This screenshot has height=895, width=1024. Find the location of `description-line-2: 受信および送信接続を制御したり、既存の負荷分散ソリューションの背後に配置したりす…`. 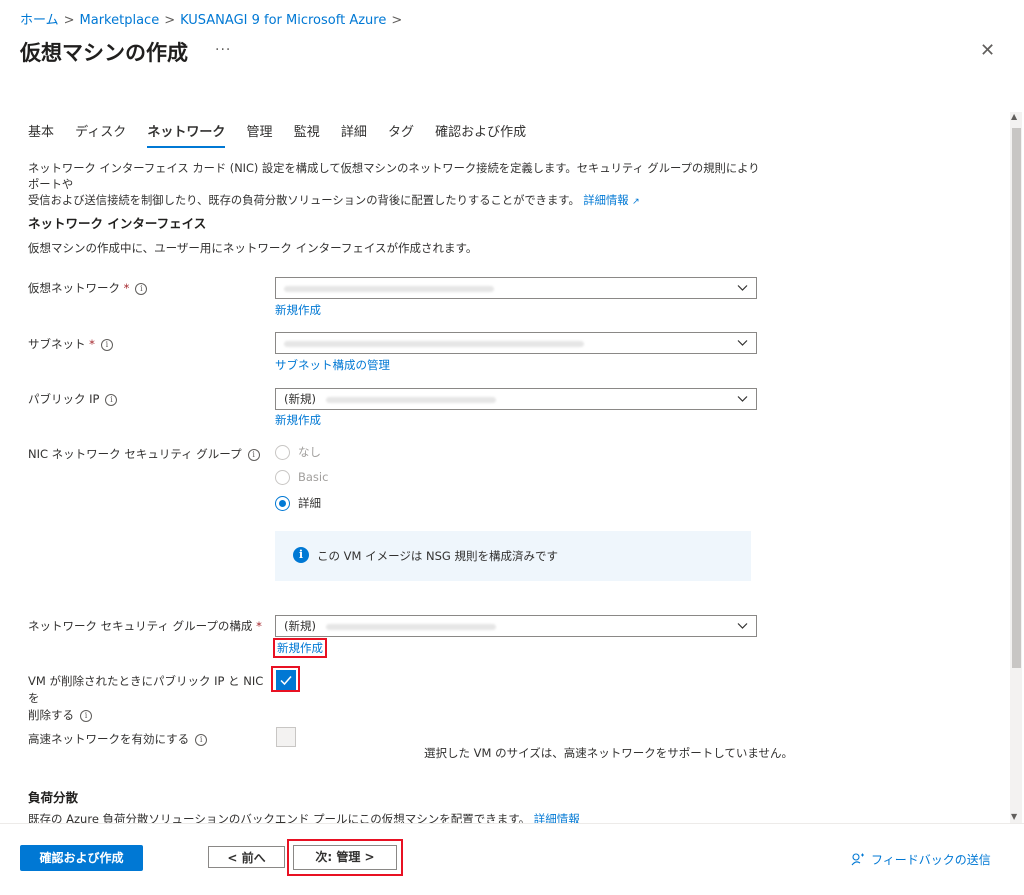

description-line-2: 受信および送信接続を制御したり、既存の負荷分散ソリューションの背後に配置したりす… is located at coordinates (304, 200).